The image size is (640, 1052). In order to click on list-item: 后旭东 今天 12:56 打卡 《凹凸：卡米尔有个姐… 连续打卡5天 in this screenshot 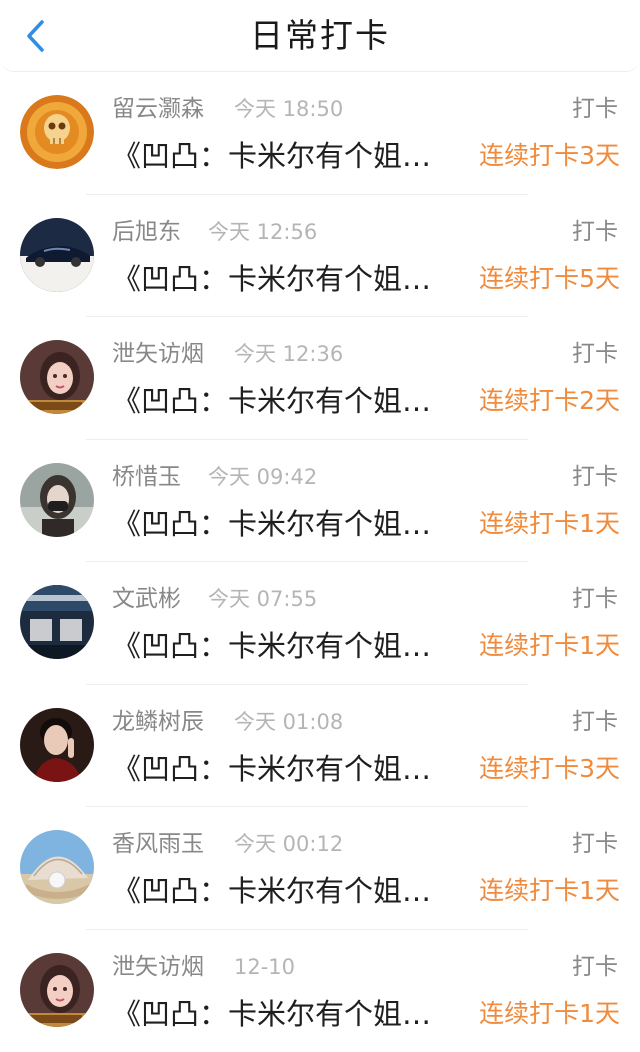, I will do `click(320, 256)`.